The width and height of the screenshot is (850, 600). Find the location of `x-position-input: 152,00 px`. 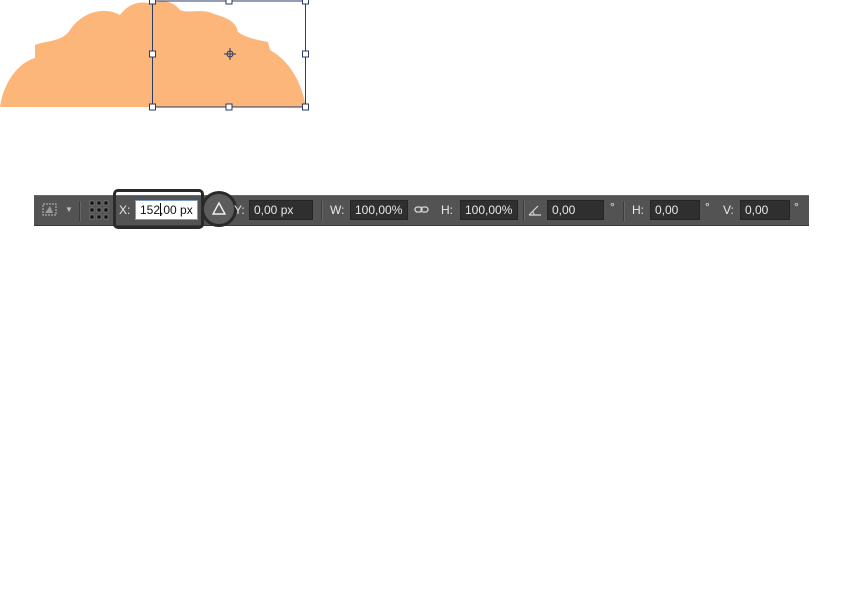

x-position-input: 152,00 px is located at coordinates (166, 210).